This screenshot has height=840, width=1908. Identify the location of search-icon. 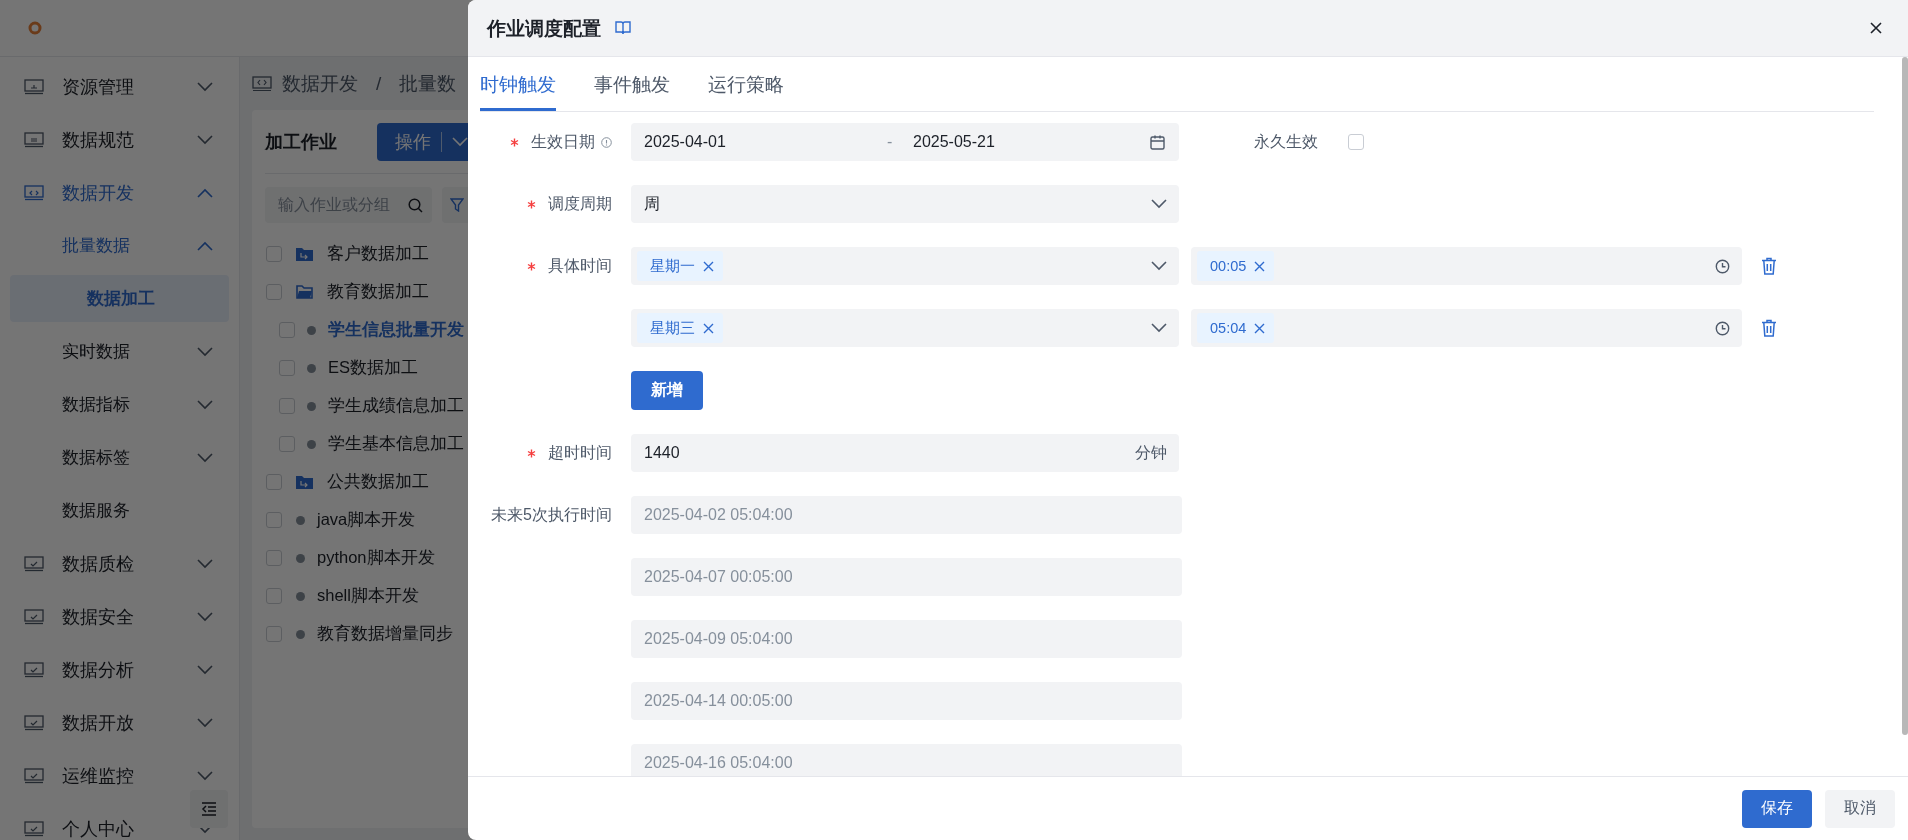
(415, 205).